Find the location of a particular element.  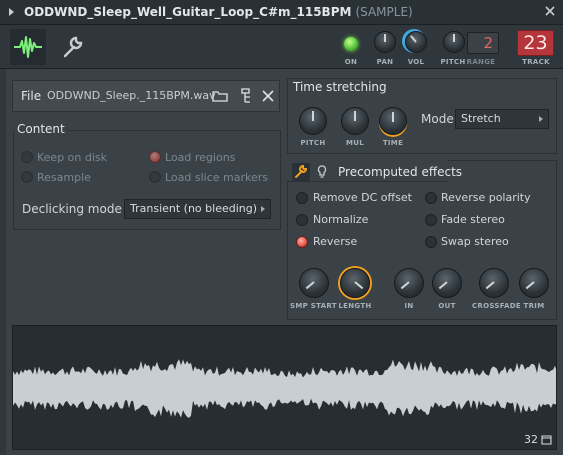

pitch-range-display: 2 is located at coordinates (483, 43).